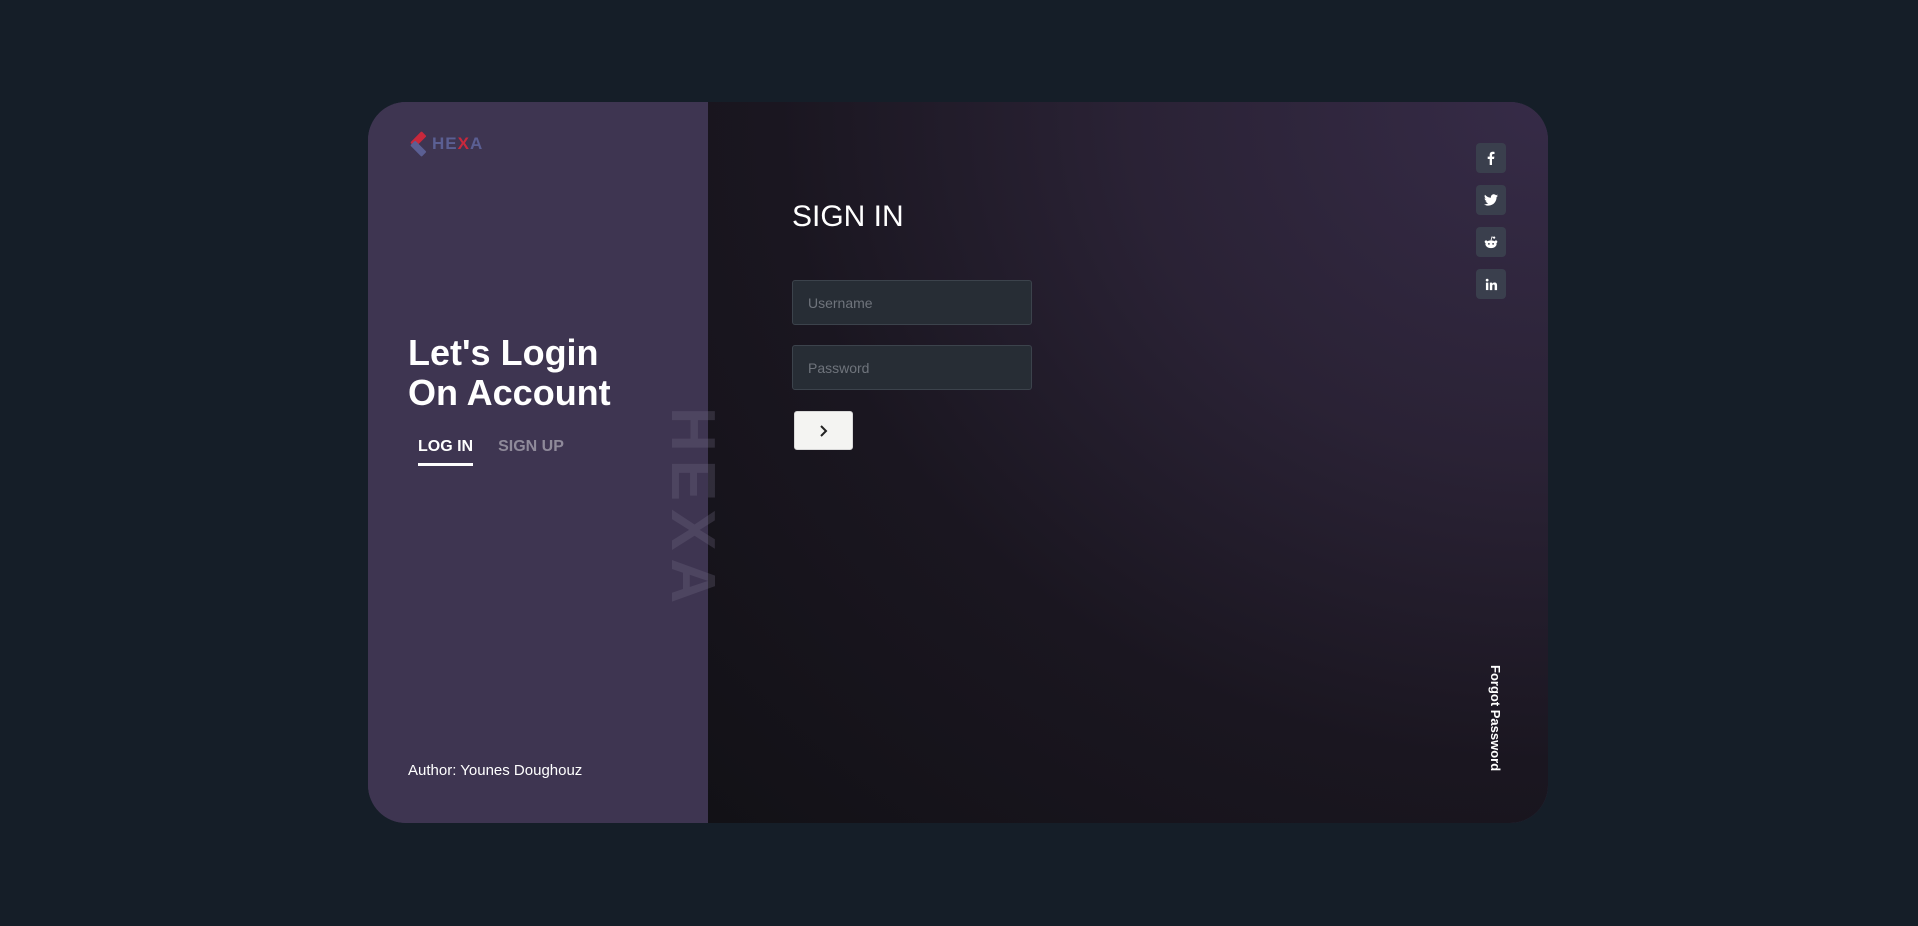  What do you see at coordinates (912, 302) in the screenshot?
I see `username-input` at bounding box center [912, 302].